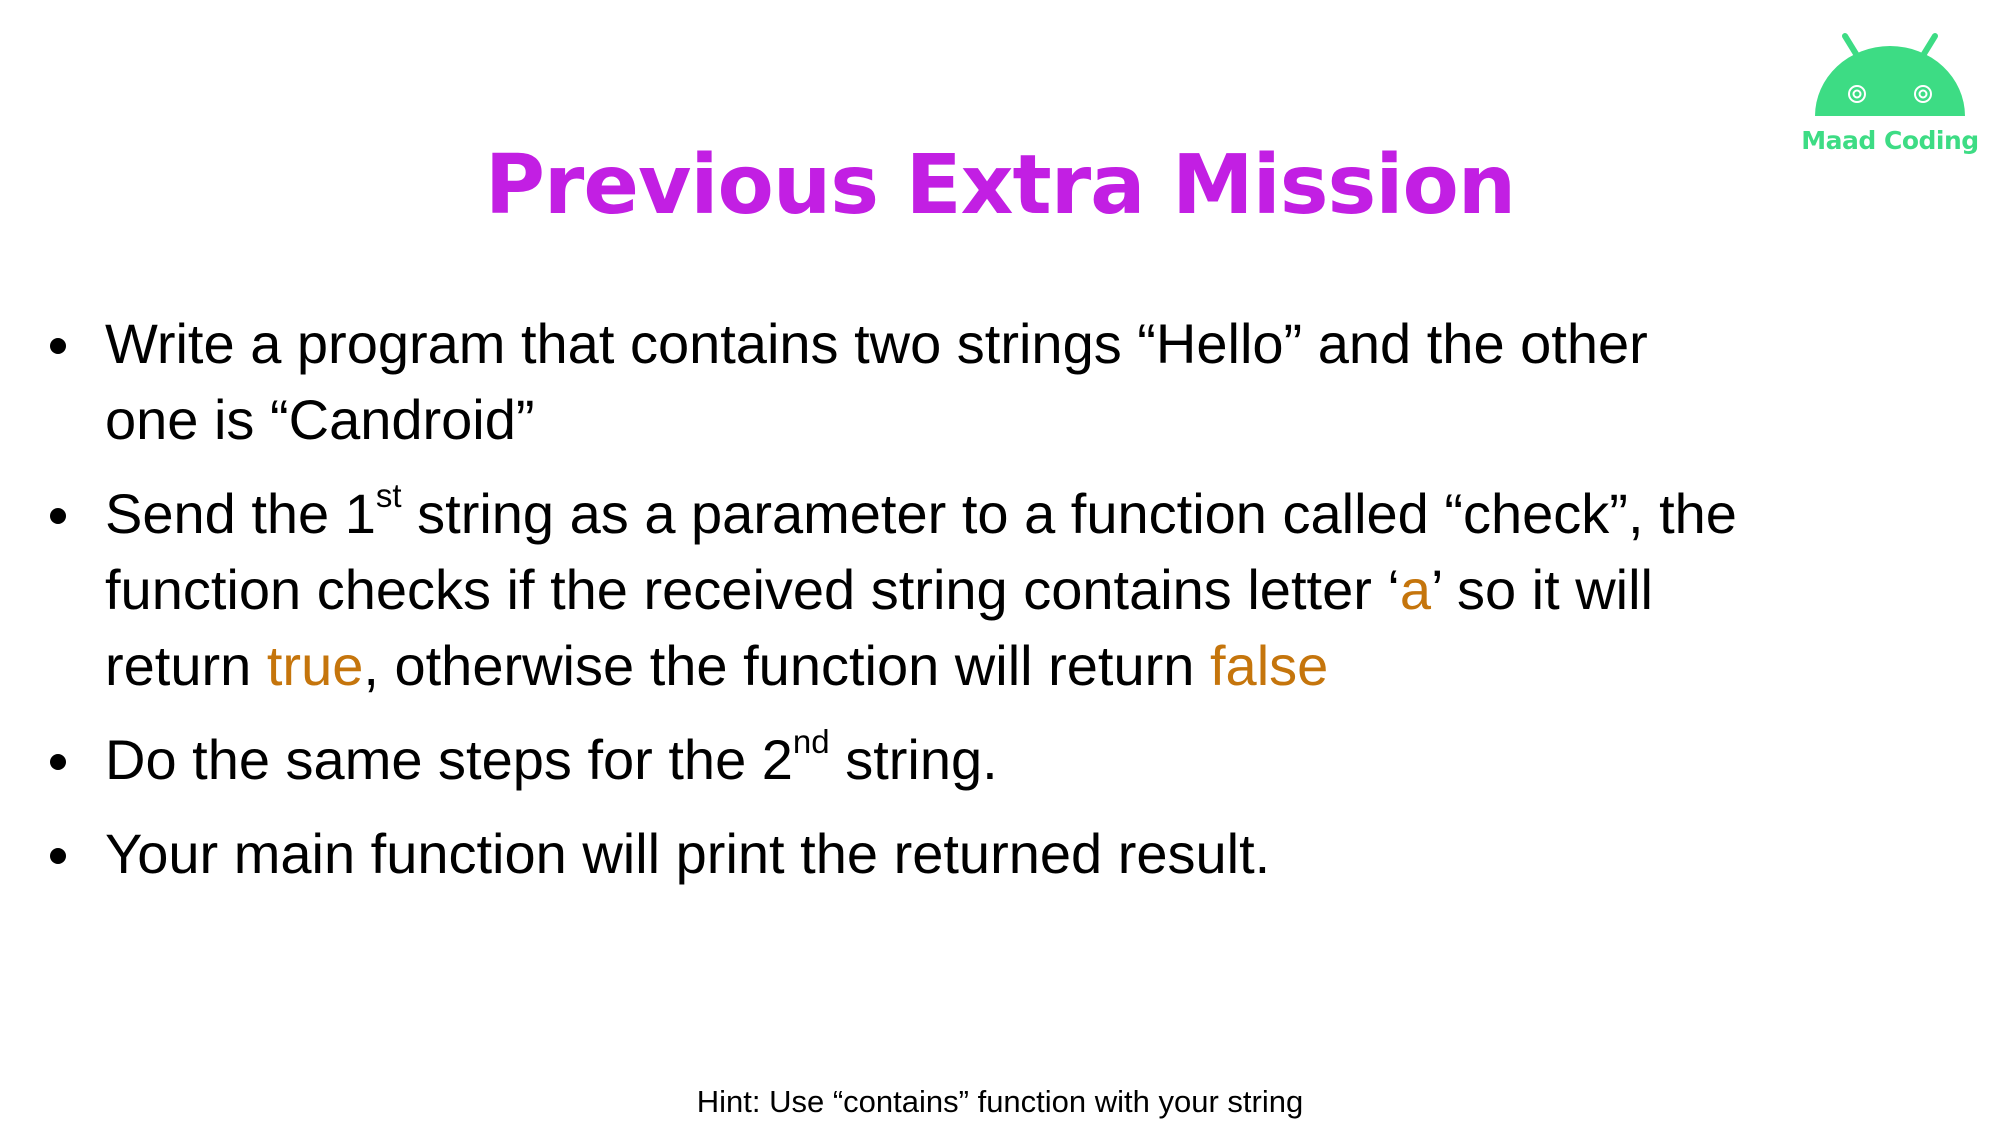 The width and height of the screenshot is (2000, 1125). Describe the element at coordinates (1000, 185) in the screenshot. I see `slide-title: Previous Extra Mission` at that location.